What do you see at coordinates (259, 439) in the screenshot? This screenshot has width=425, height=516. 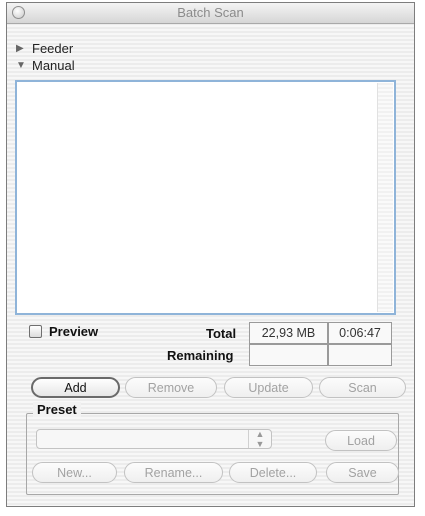 I see `popup-arrows-icon: ▲ ▼` at bounding box center [259, 439].